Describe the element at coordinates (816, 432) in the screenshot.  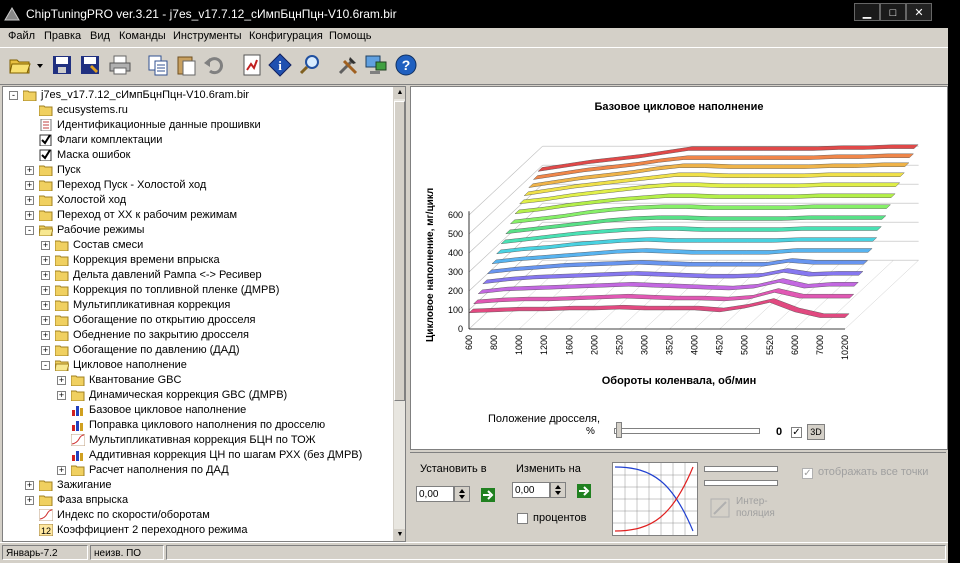
I see `3d-button: 3D` at that location.